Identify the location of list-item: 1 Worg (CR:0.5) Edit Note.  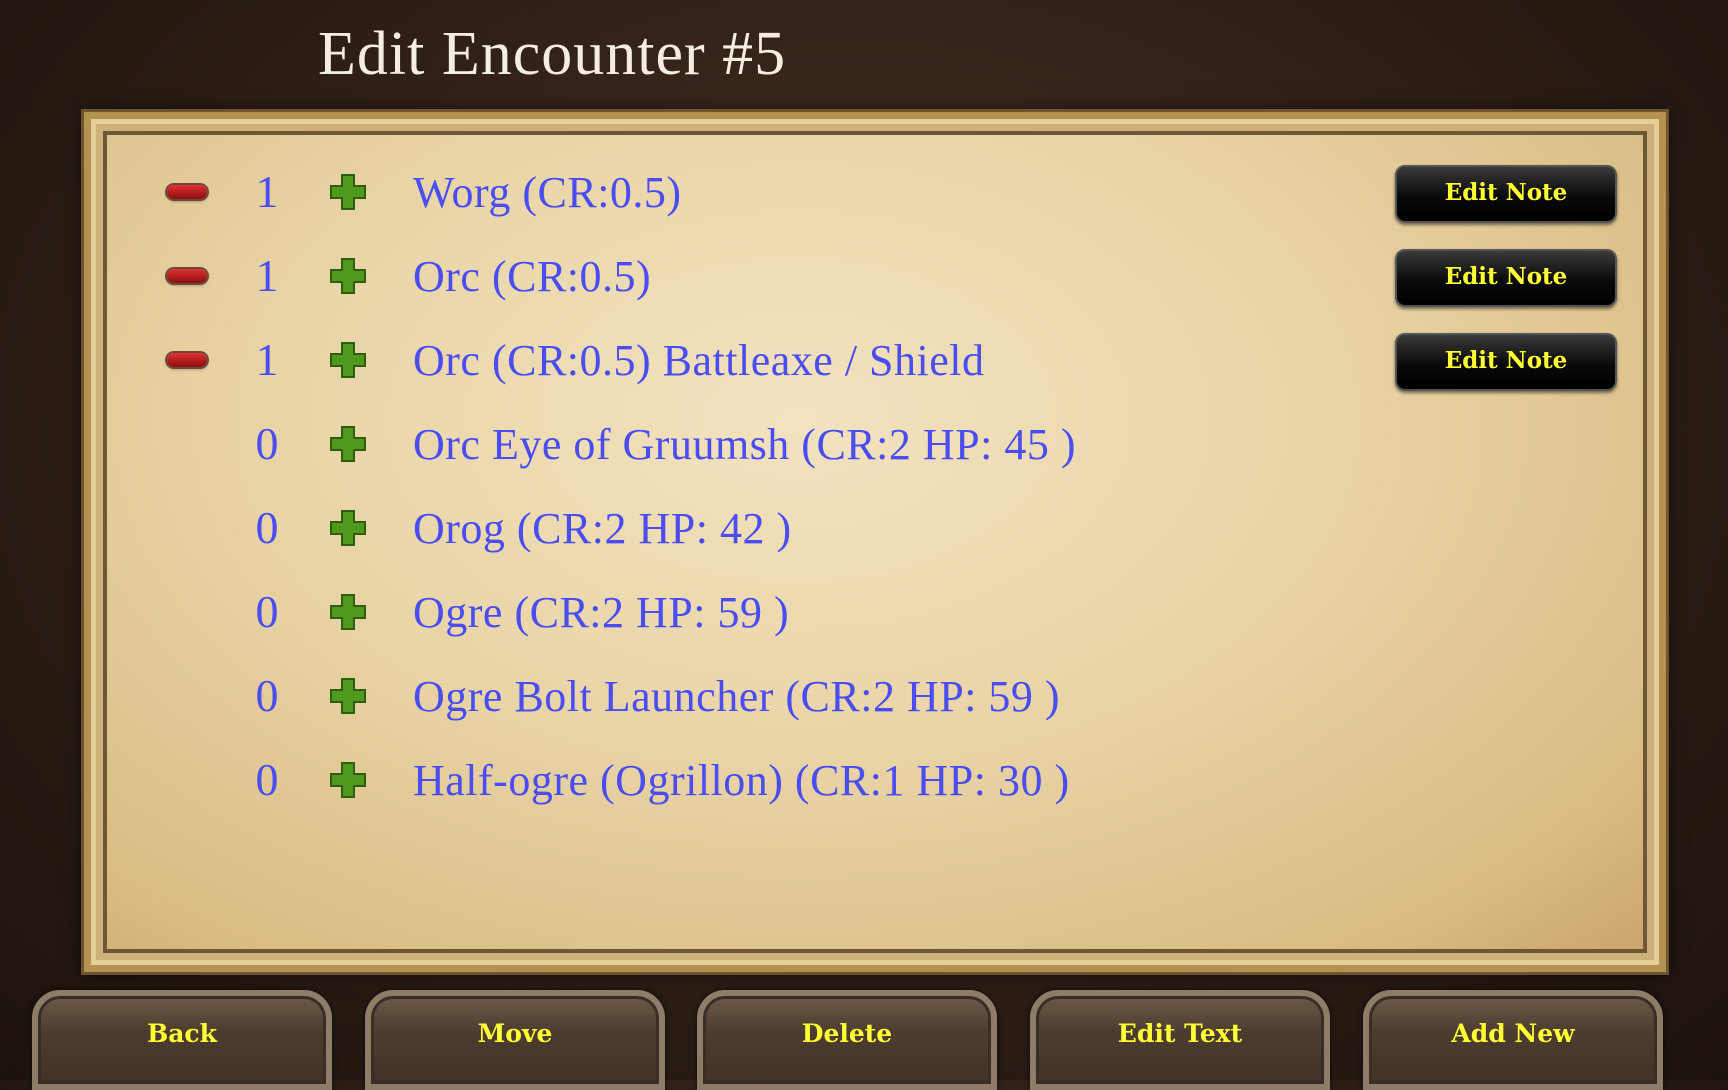
(875, 195).